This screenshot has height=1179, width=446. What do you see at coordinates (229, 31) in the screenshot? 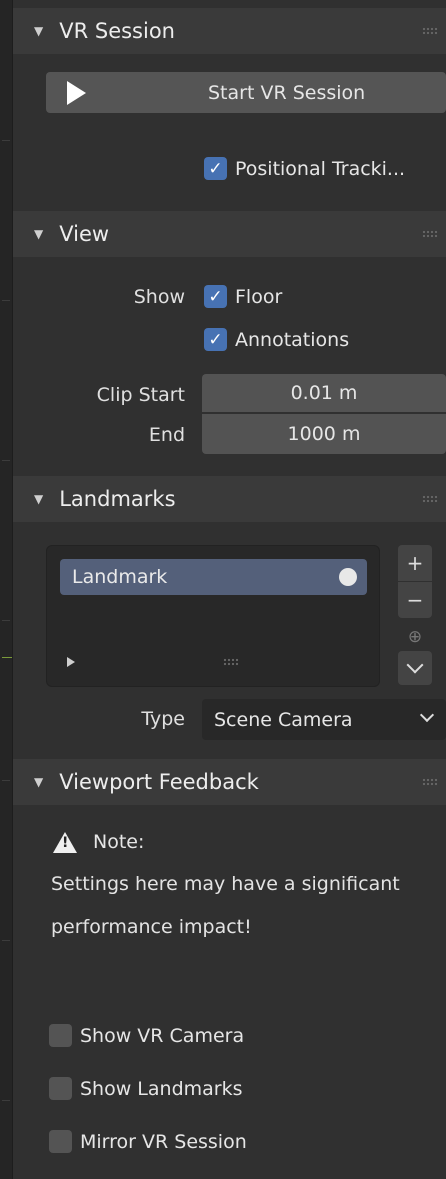
I see `vr-session-header: ▼ VR Session` at bounding box center [229, 31].